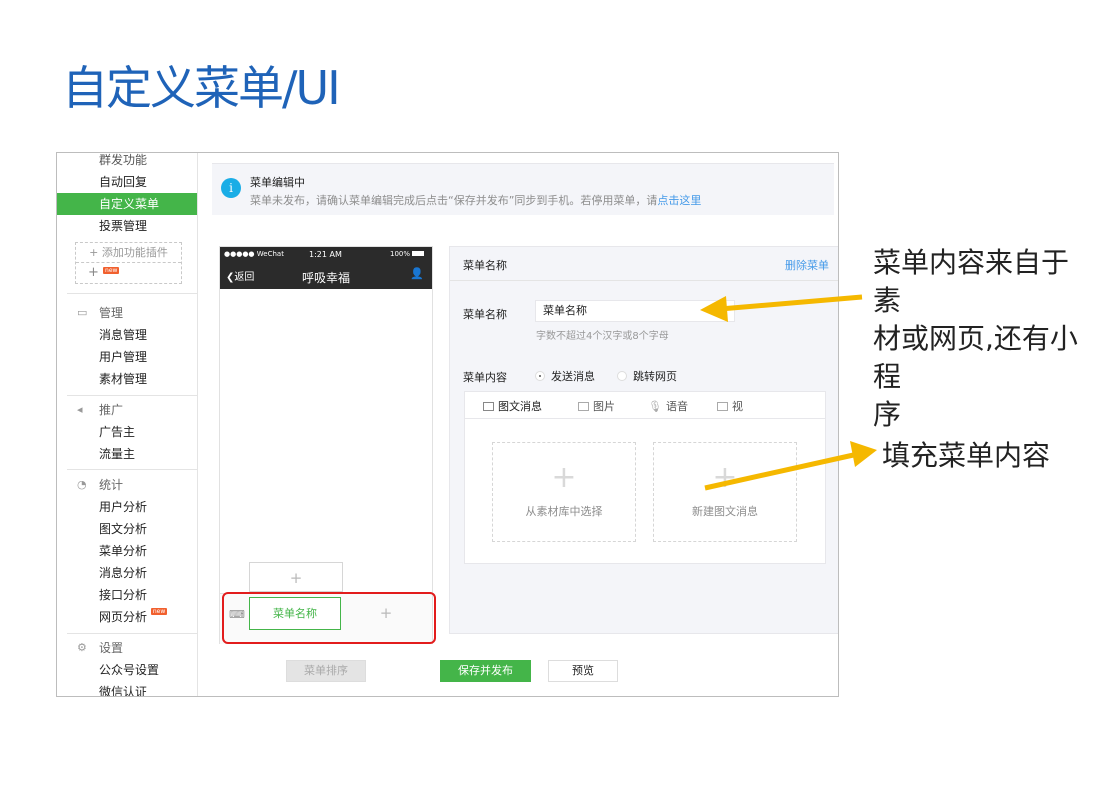 The width and height of the screenshot is (1120, 810). I want to click on arrow-head, so click(863, 454).